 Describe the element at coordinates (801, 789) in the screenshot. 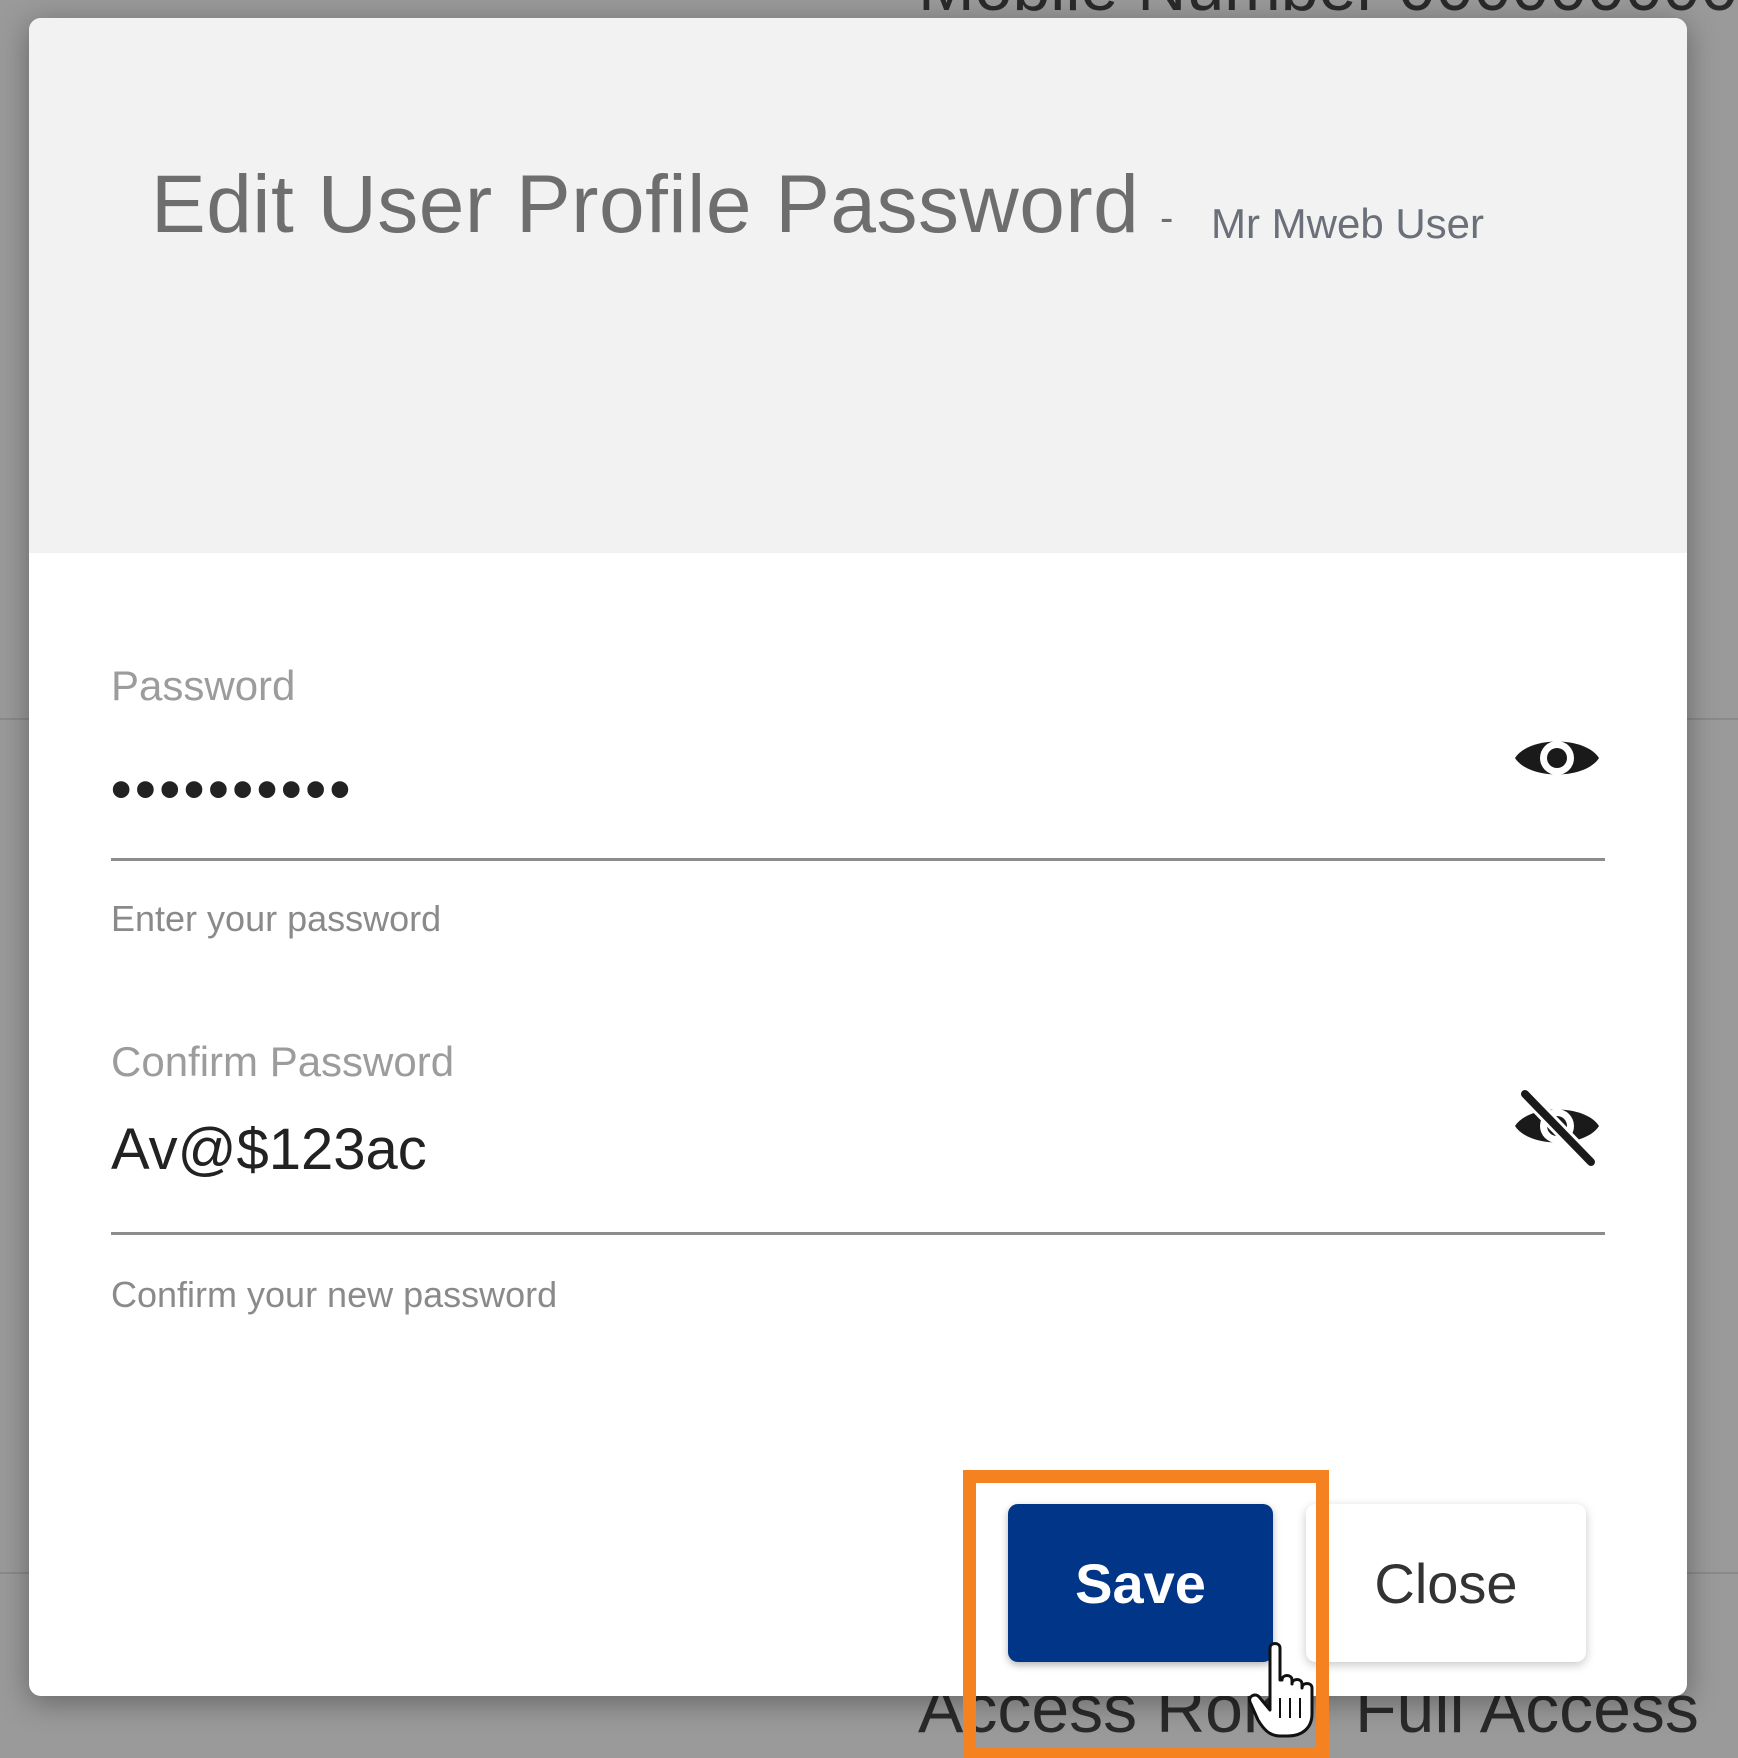

I see `password-input: ••••••••••` at that location.